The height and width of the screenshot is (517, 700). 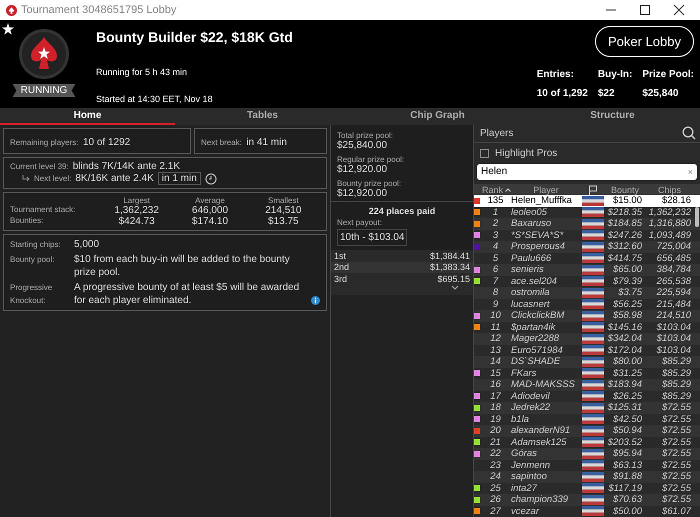 What do you see at coordinates (496, 281) in the screenshot?
I see `rank-cell-text: 7` at bounding box center [496, 281].